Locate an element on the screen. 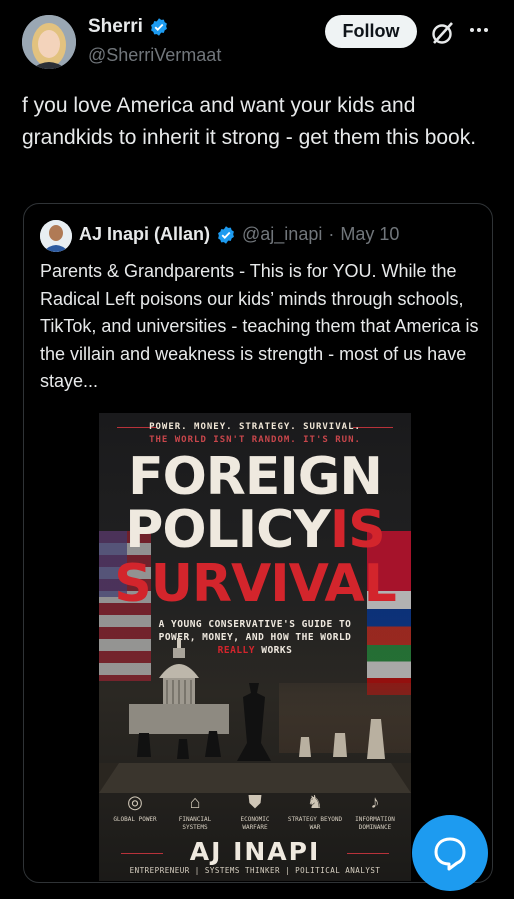 This screenshot has width=514, height=899. more-options-icon is located at coordinates (479, 30).